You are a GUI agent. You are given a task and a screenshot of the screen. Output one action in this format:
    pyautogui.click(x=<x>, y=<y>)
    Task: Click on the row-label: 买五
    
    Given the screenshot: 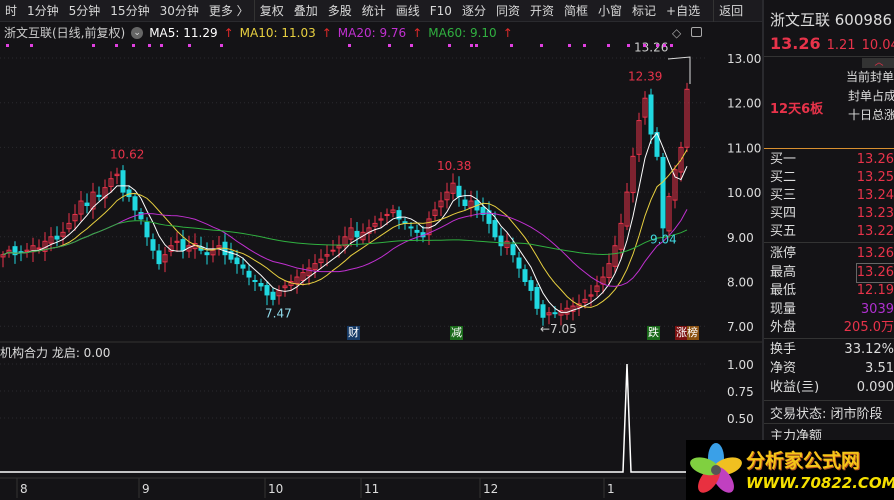 What is the action you would take?
    pyautogui.click(x=783, y=231)
    